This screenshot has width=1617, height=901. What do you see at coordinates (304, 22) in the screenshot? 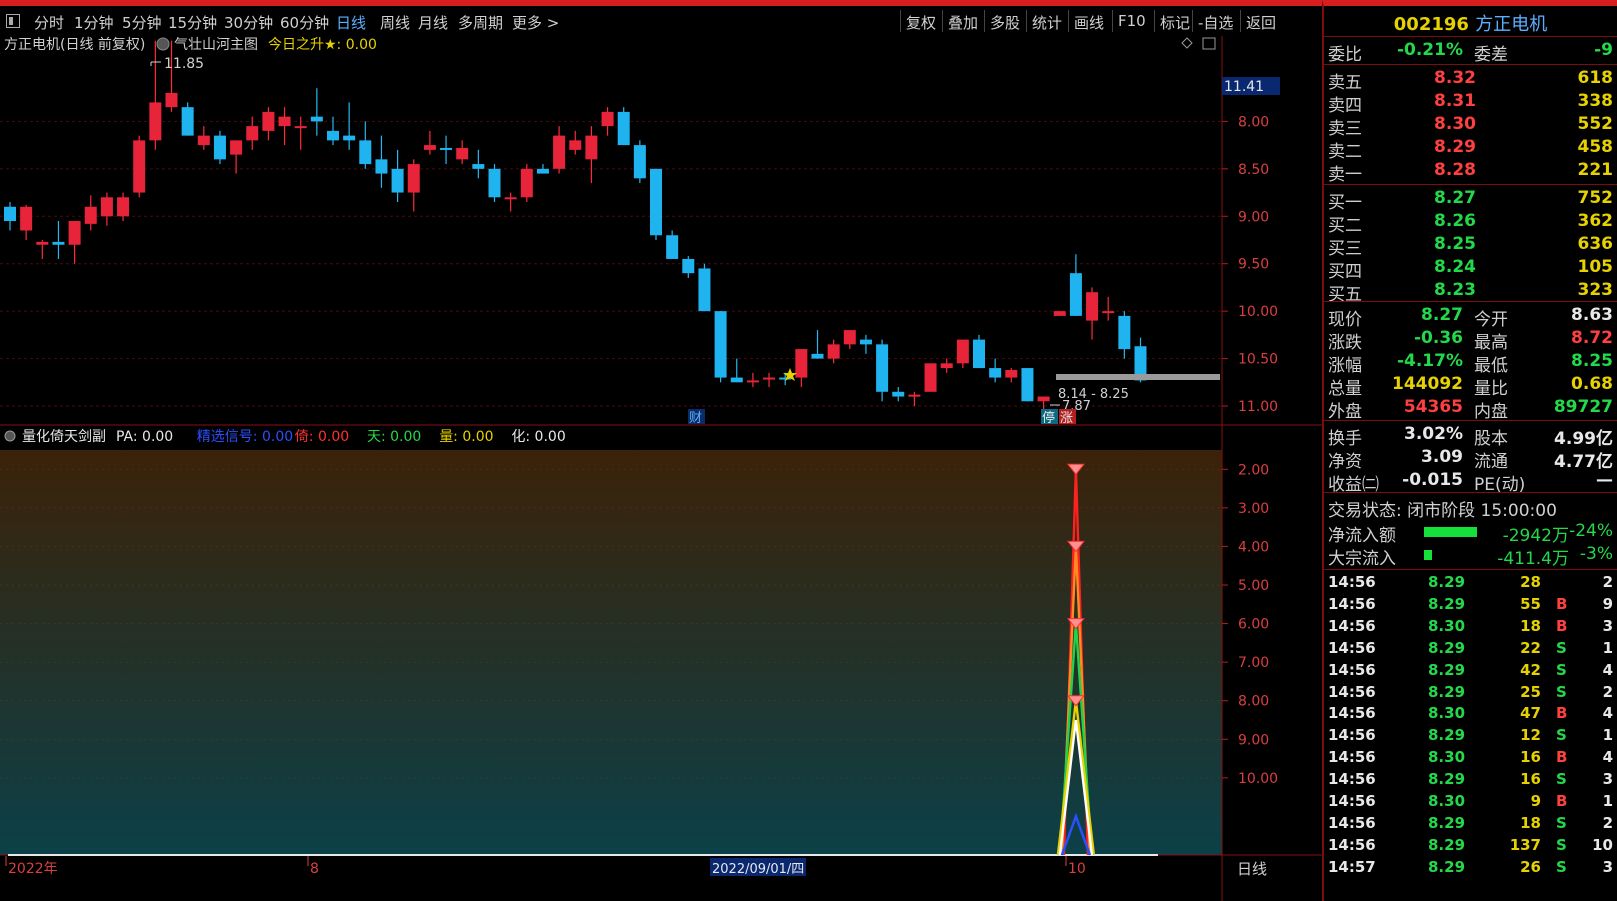
I see `period-tab-5: 60分钟` at bounding box center [304, 22].